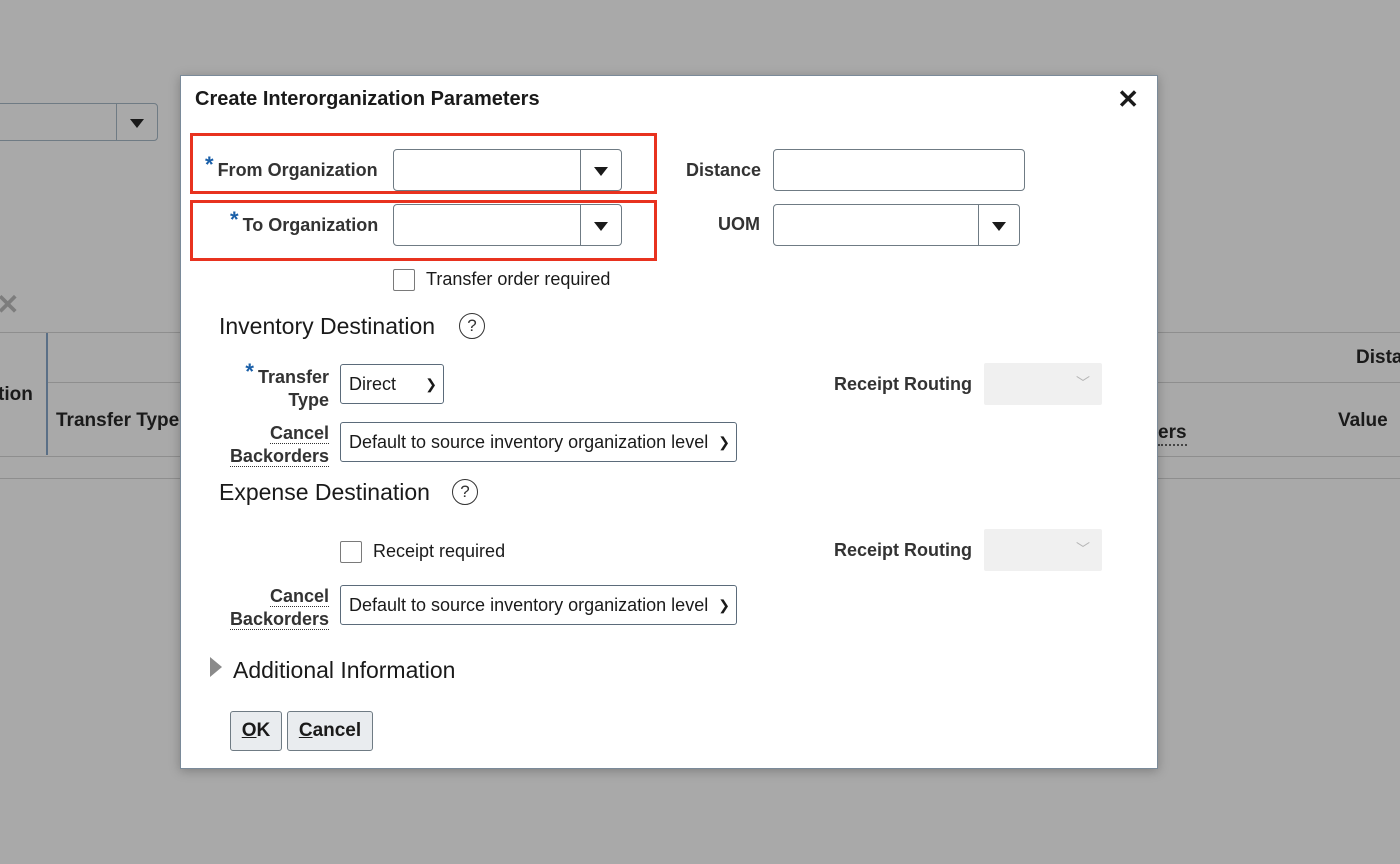 The image size is (1400, 864). What do you see at coordinates (1043, 550) in the screenshot?
I see `expense-receipt-routing-select: ﹀` at bounding box center [1043, 550].